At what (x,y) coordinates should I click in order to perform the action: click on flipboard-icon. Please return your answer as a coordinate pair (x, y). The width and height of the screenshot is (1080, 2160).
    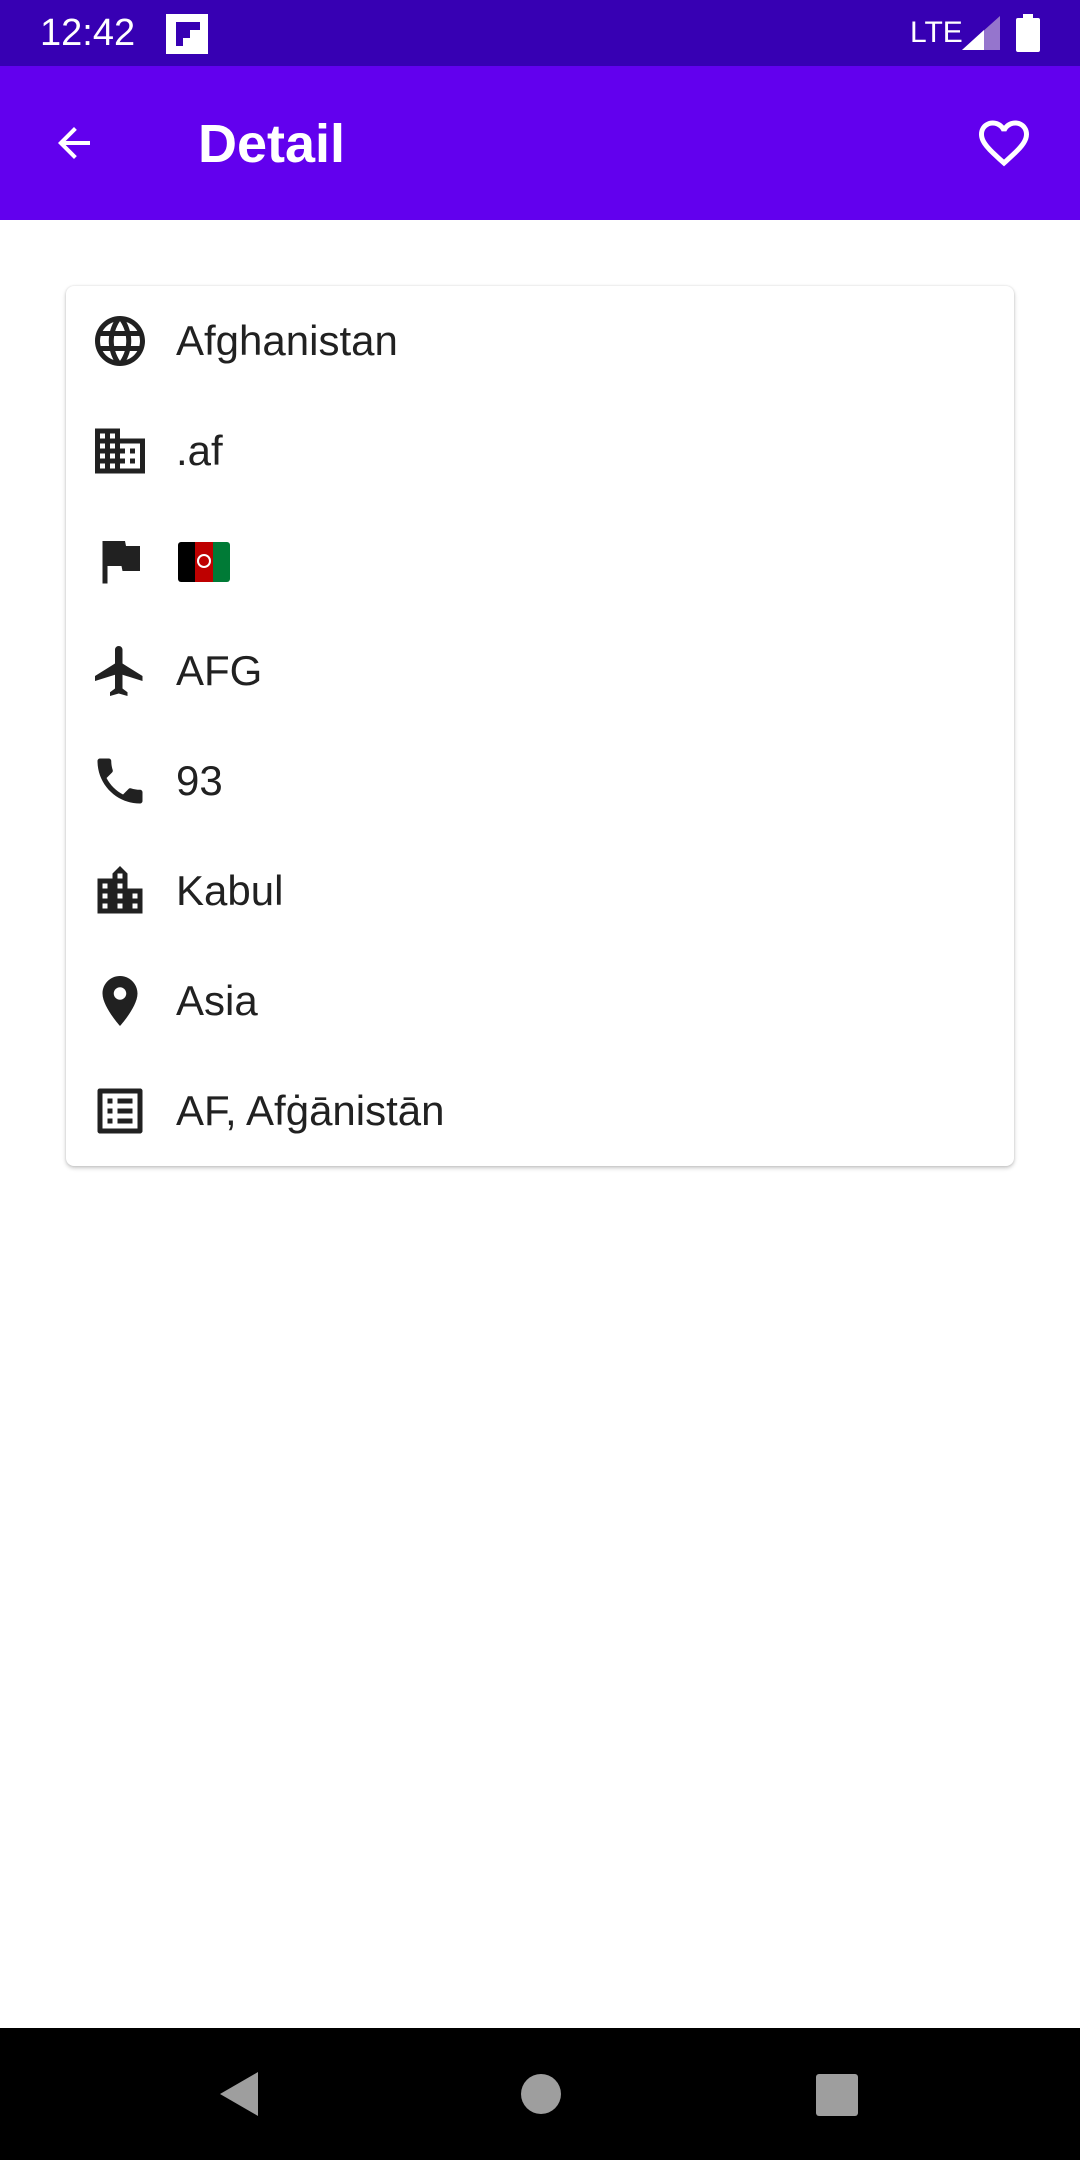
    Looking at the image, I should click on (187, 34).